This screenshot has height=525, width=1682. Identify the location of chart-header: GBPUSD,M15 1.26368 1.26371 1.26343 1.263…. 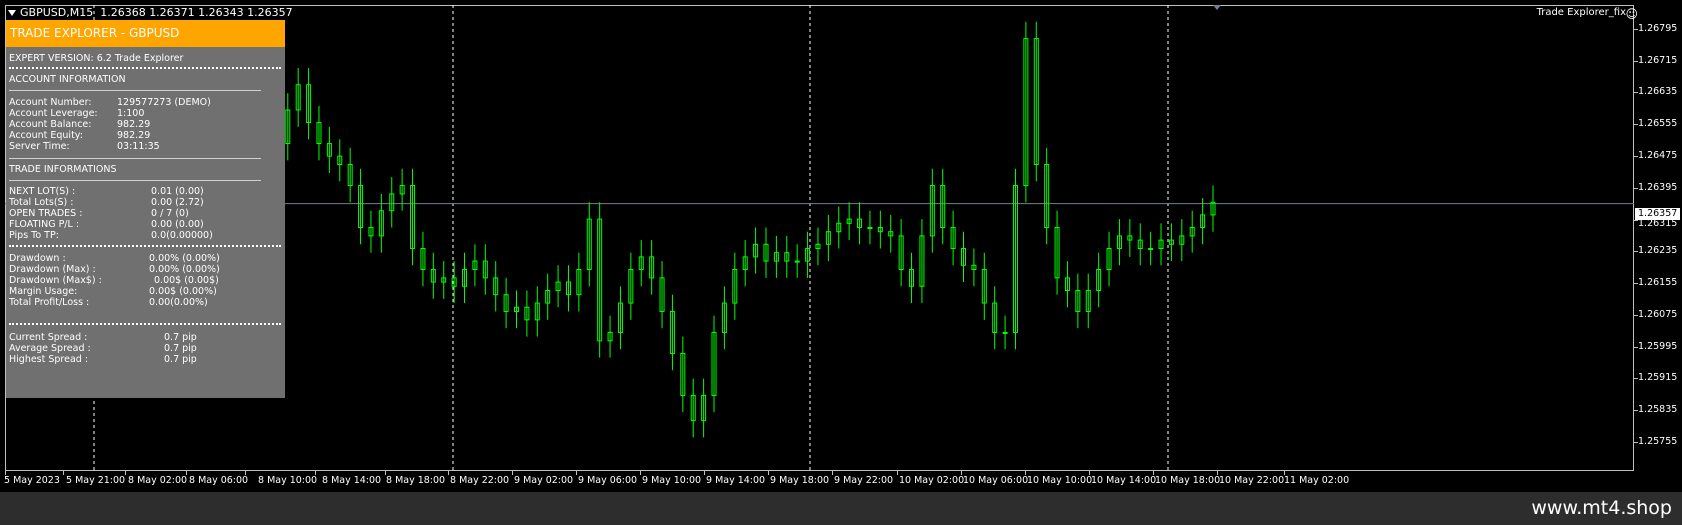
(150, 12).